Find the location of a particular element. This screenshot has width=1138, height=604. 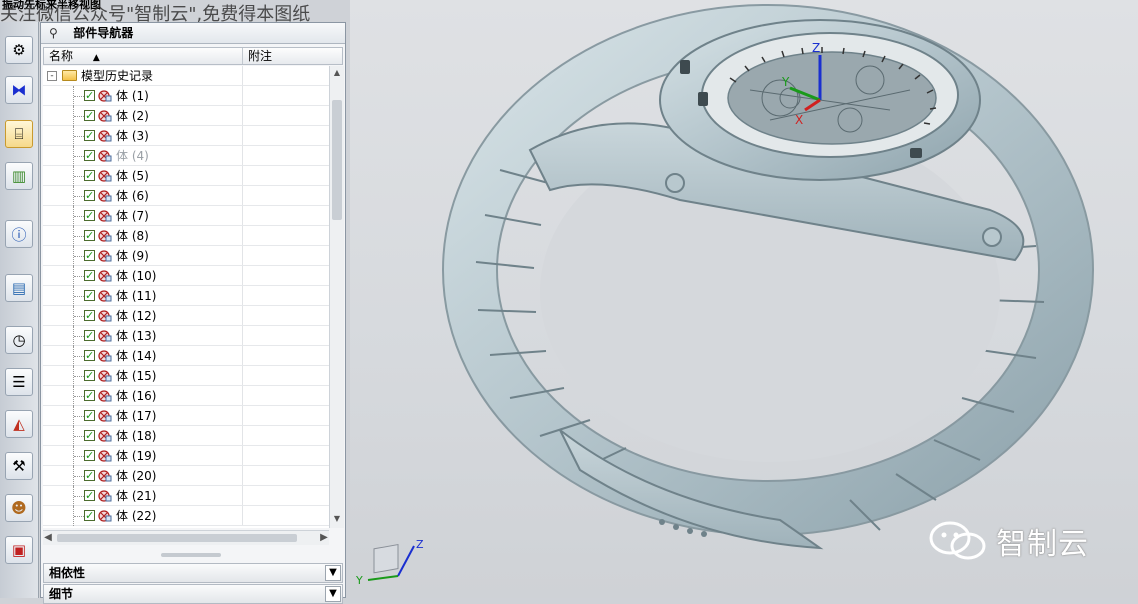

tree-body-row: ✓ 体 (6) is located at coordinates (186, 196).